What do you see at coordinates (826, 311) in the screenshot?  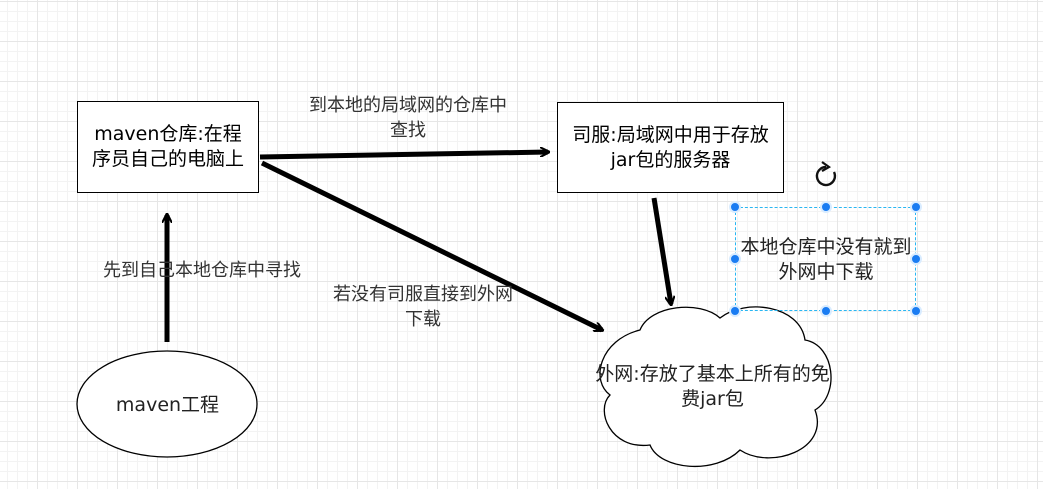 I see `resize-handle-bottom` at bounding box center [826, 311].